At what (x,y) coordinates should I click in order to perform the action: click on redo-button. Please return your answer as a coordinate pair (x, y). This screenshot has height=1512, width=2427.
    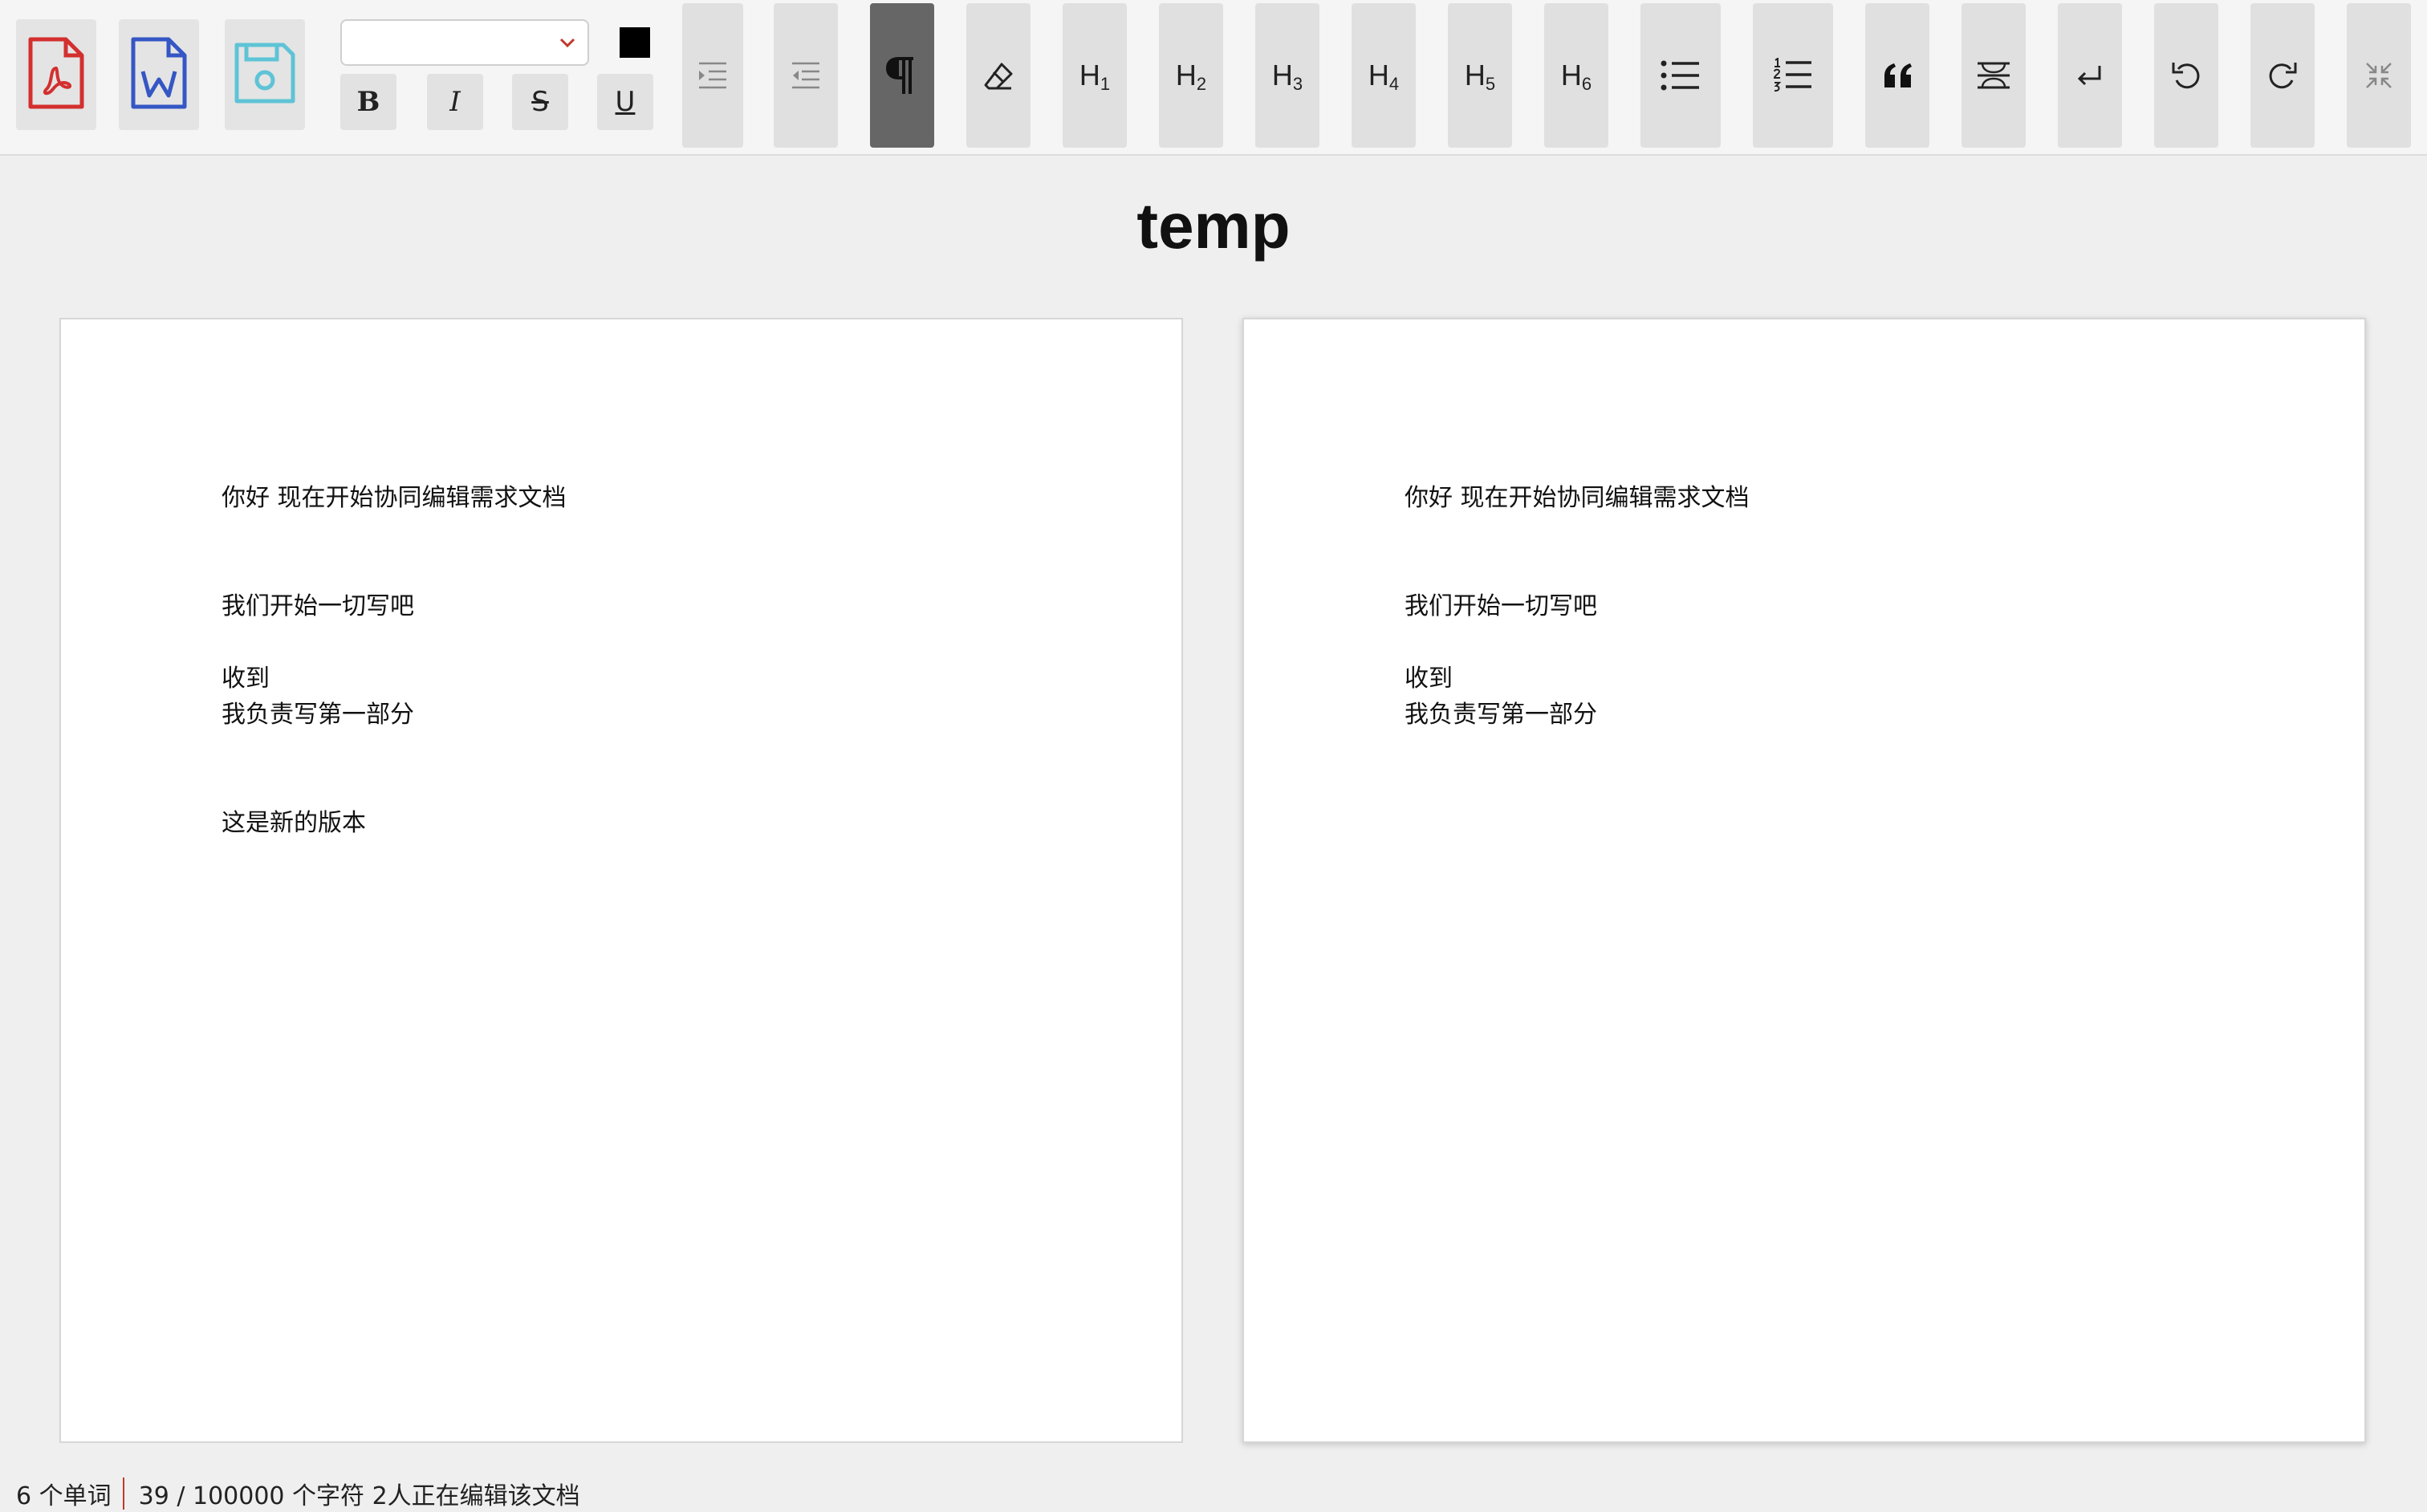
    Looking at the image, I should click on (2283, 75).